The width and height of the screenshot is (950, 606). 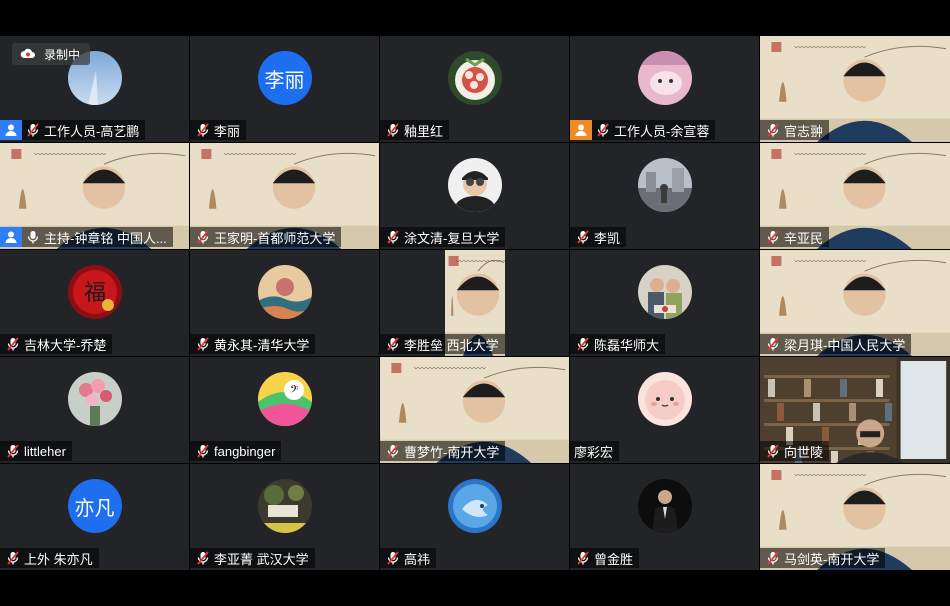 I want to click on participant-tile: 〰〰〰〰〰〰〰〰〰 梁月琪-中国人民大学, so click(x=855, y=303).